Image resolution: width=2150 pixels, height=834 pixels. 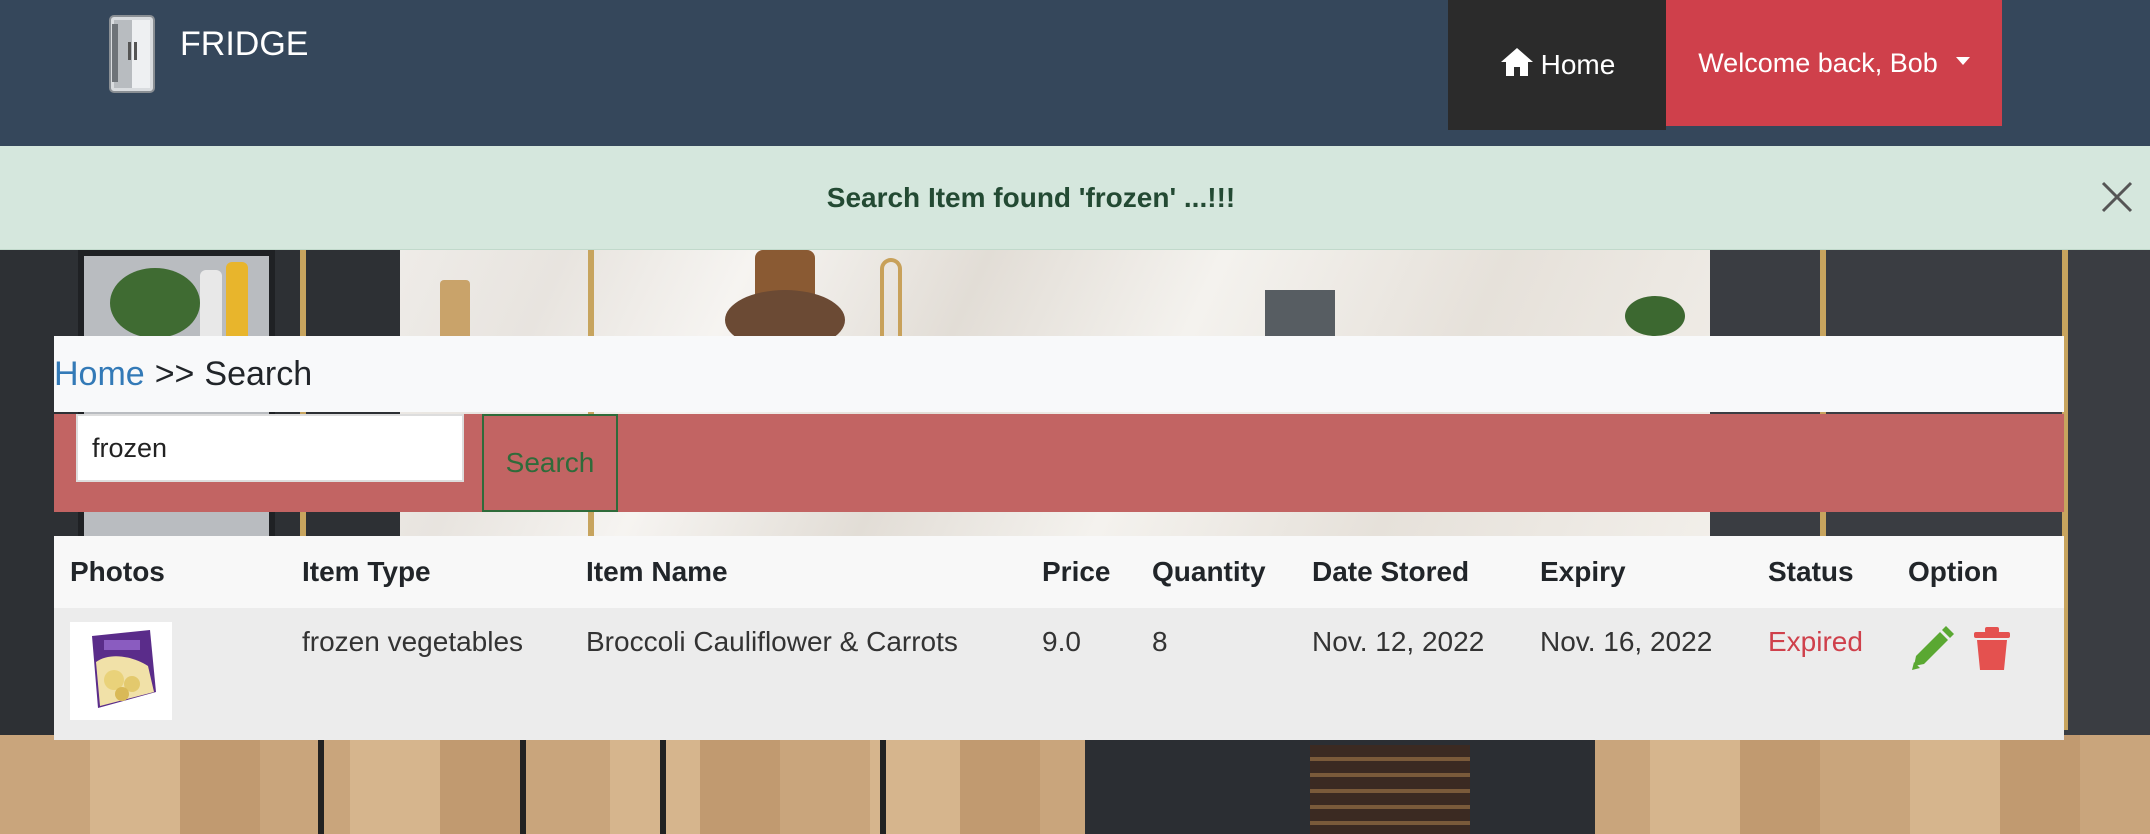 What do you see at coordinates (1517, 65) in the screenshot?
I see `home-icon` at bounding box center [1517, 65].